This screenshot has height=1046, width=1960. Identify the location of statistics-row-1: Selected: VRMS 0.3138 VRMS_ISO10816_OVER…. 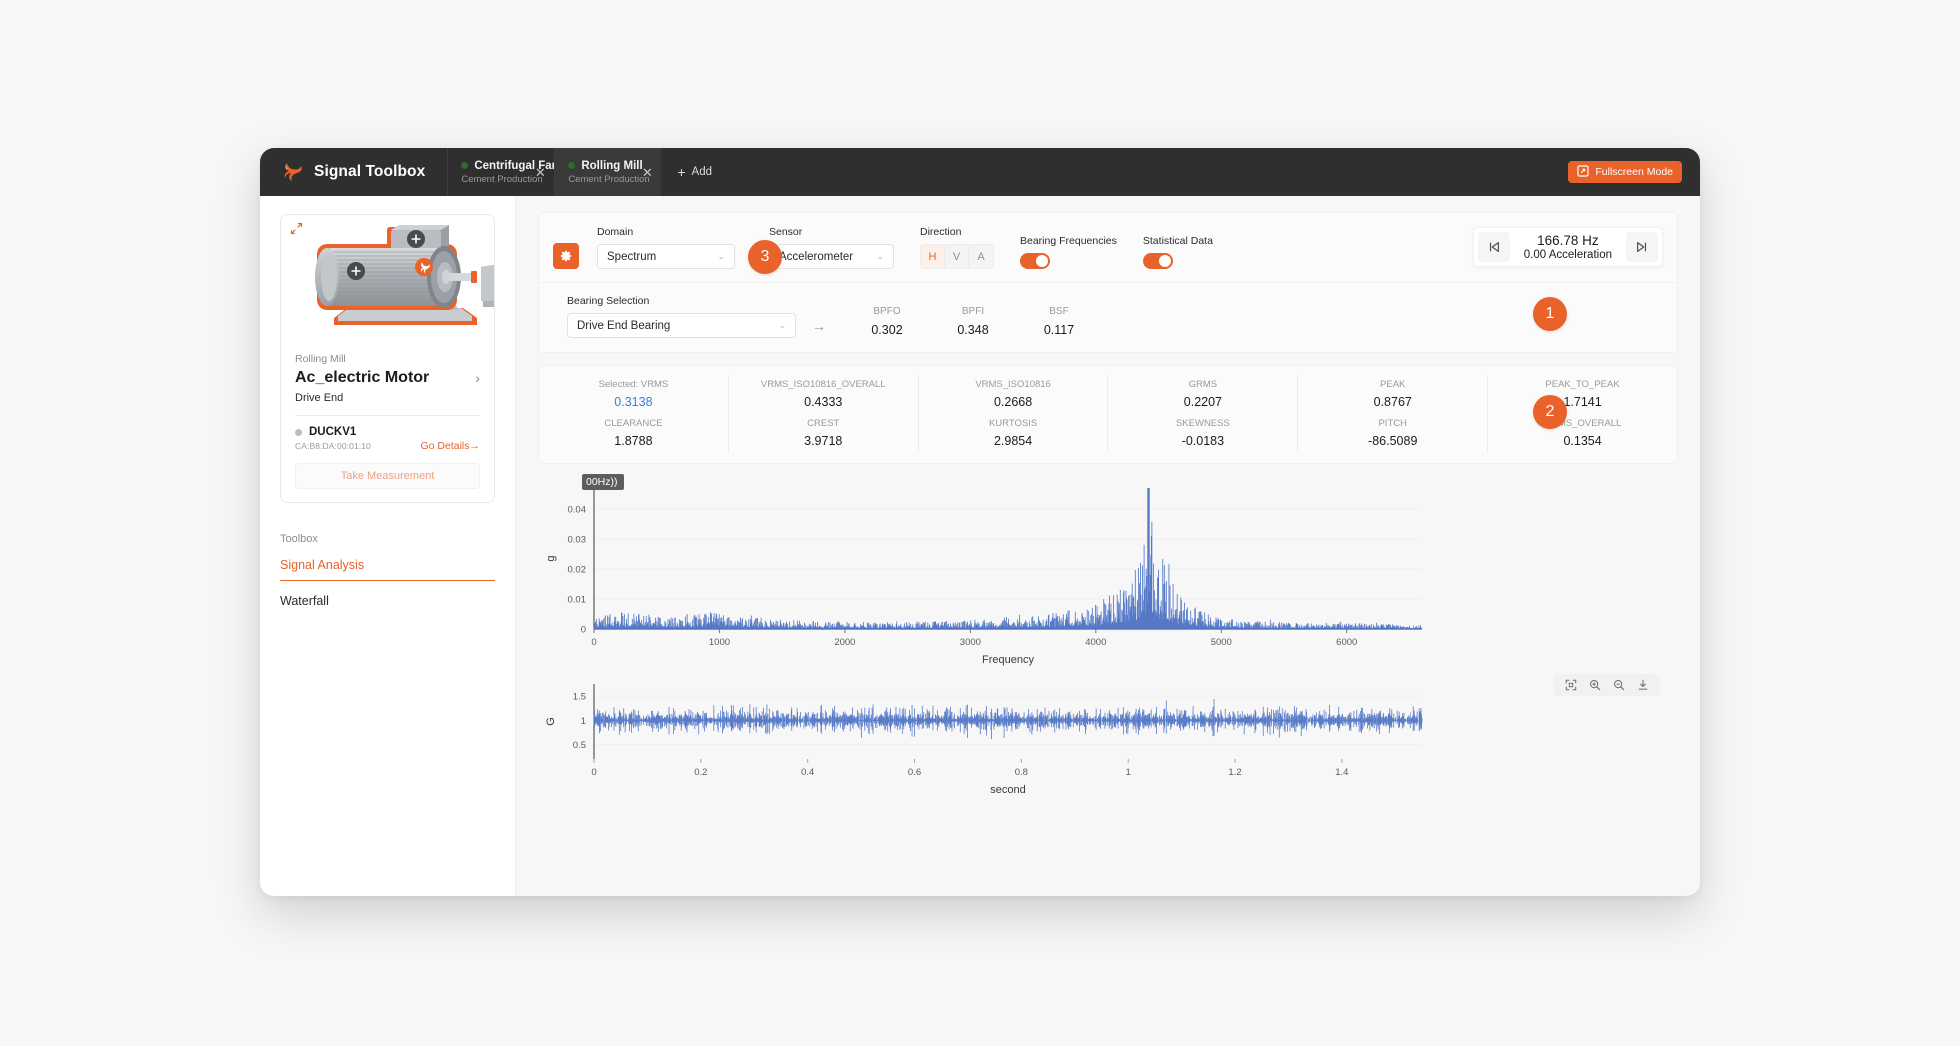
(1108, 394).